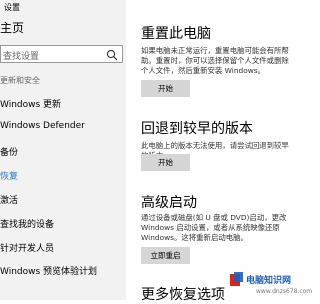  What do you see at coordinates (27, 247) in the screenshot?
I see `sidebar-item-for-developers: 针对开发人员` at bounding box center [27, 247].